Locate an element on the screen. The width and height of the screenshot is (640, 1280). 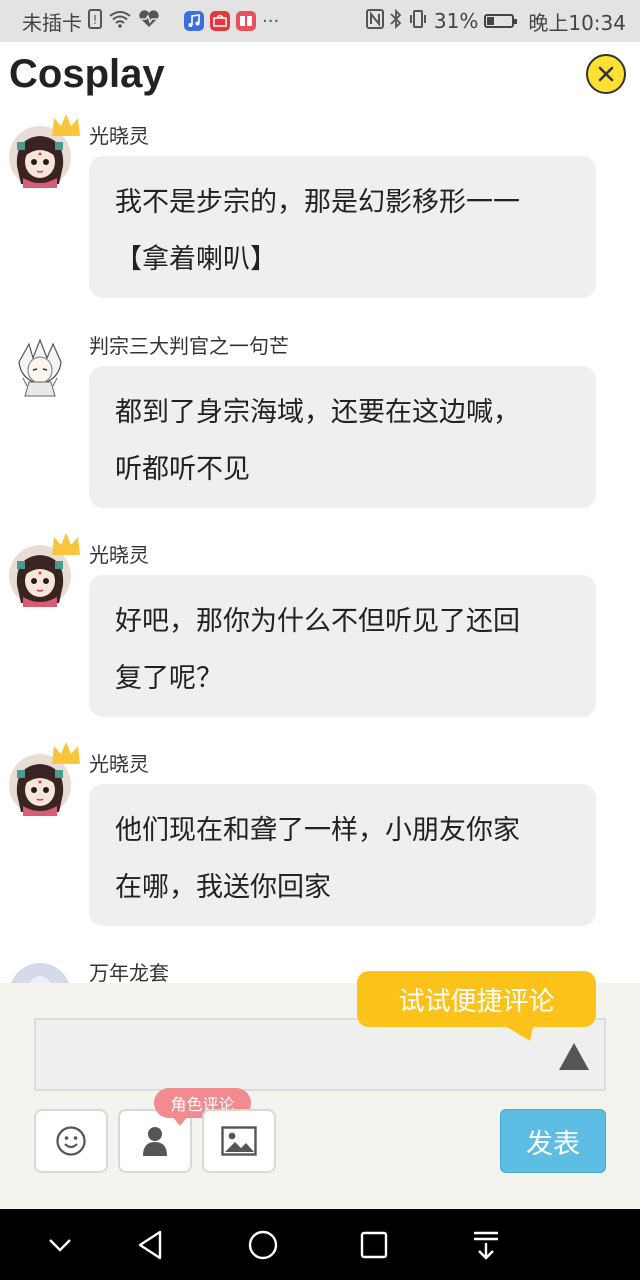
default-avatar-icon is located at coordinates (40, 973).